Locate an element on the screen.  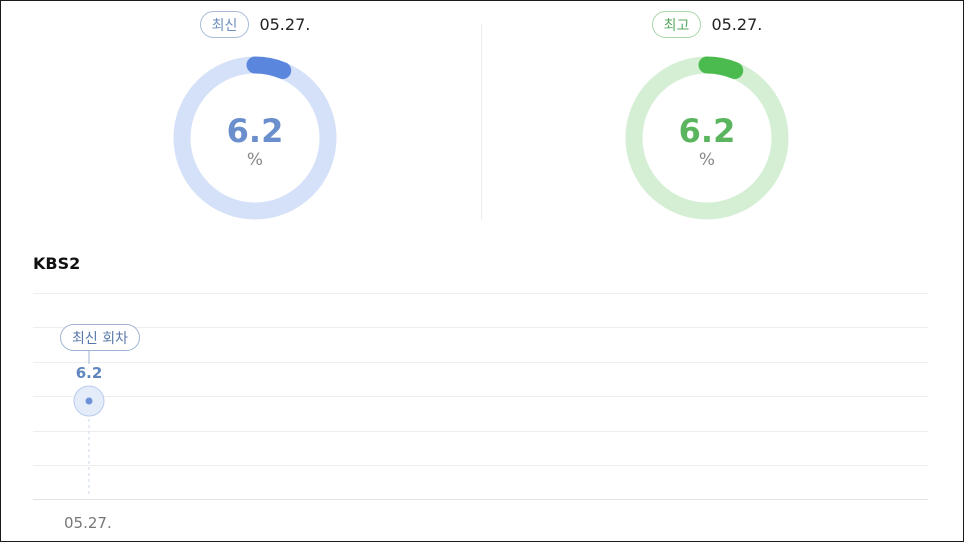
best-rating-unit: % is located at coordinates (707, 160).